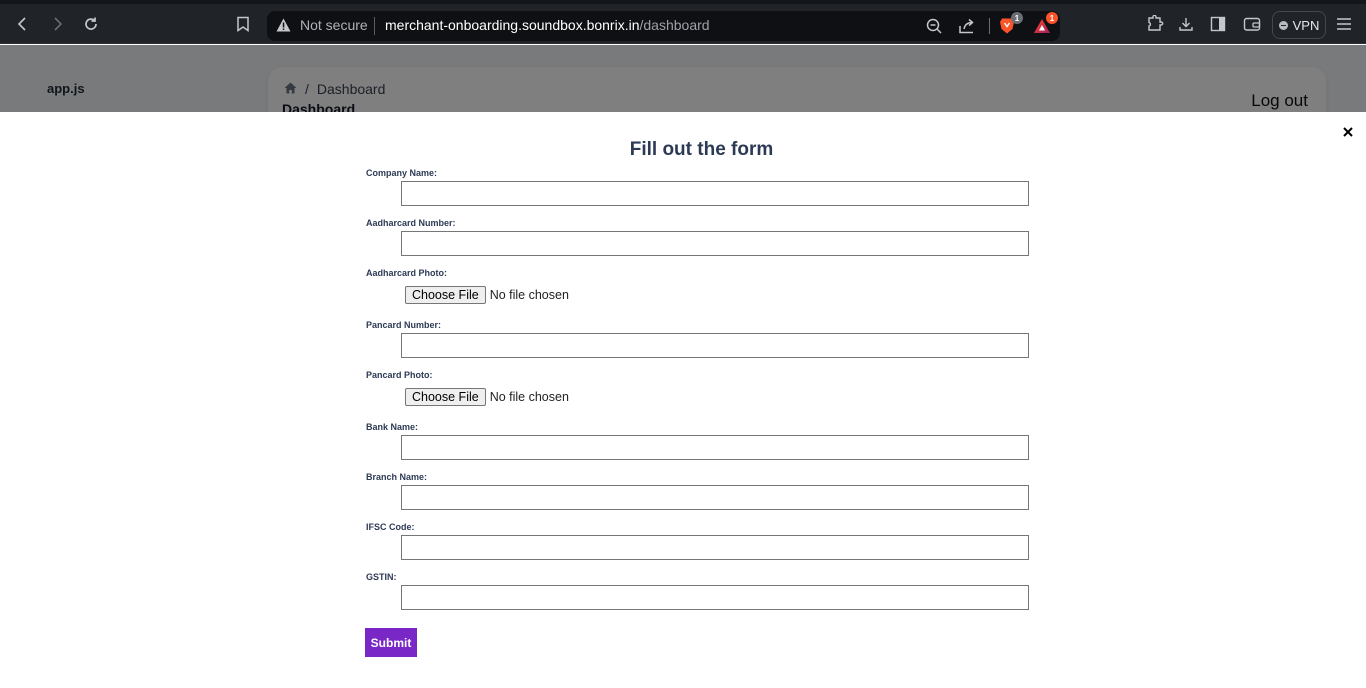 The width and height of the screenshot is (1366, 688). I want to click on aadharcard-file-status: No file chosen, so click(529, 295).